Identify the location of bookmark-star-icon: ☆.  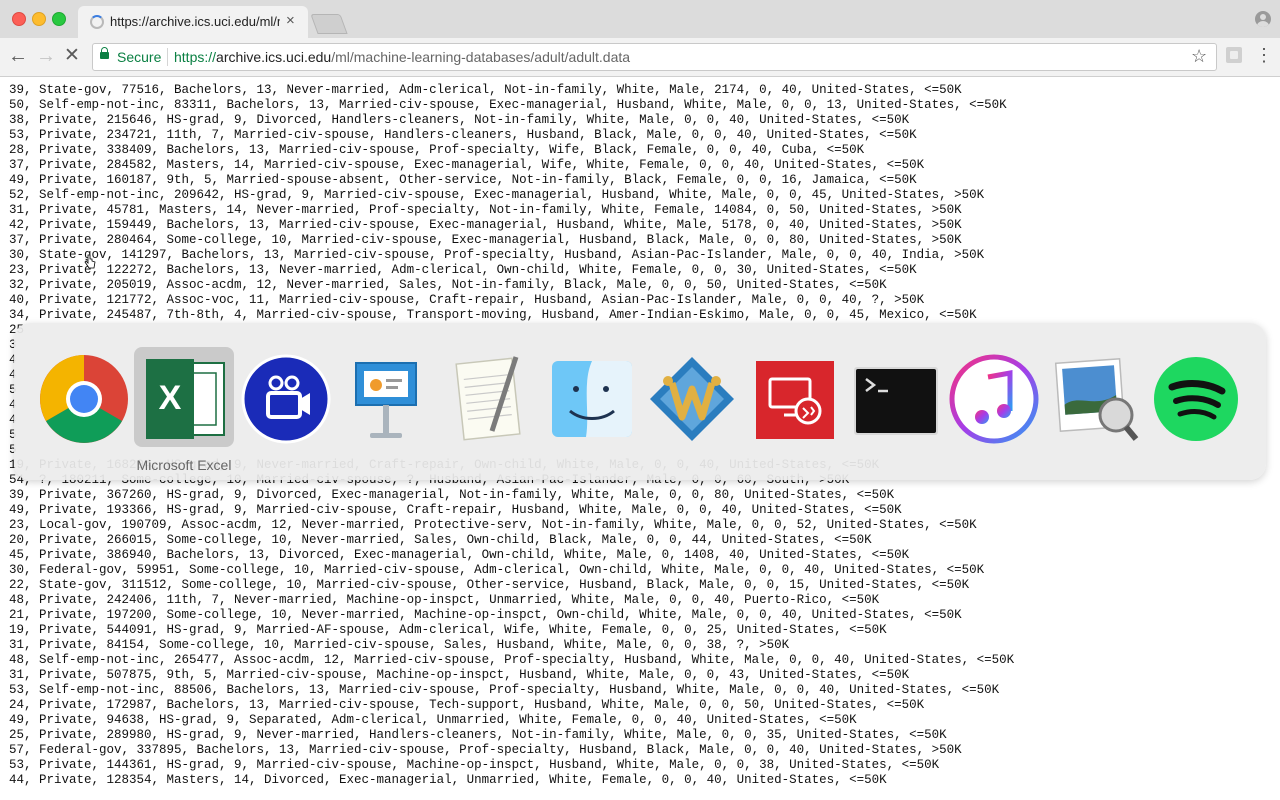
(1199, 56).